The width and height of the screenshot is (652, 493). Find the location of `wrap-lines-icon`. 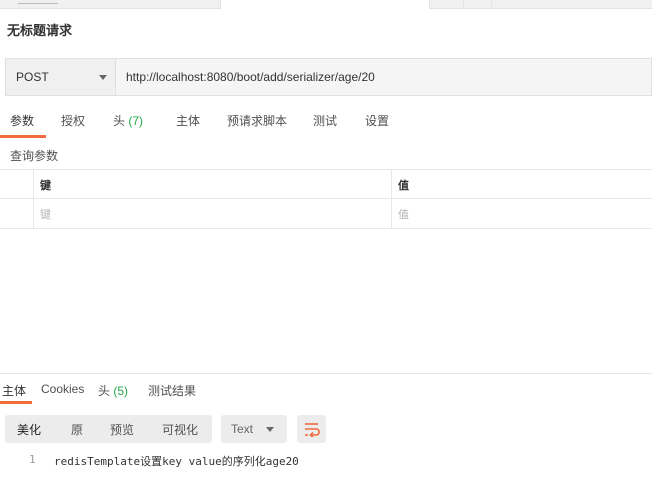

wrap-lines-icon is located at coordinates (312, 430).